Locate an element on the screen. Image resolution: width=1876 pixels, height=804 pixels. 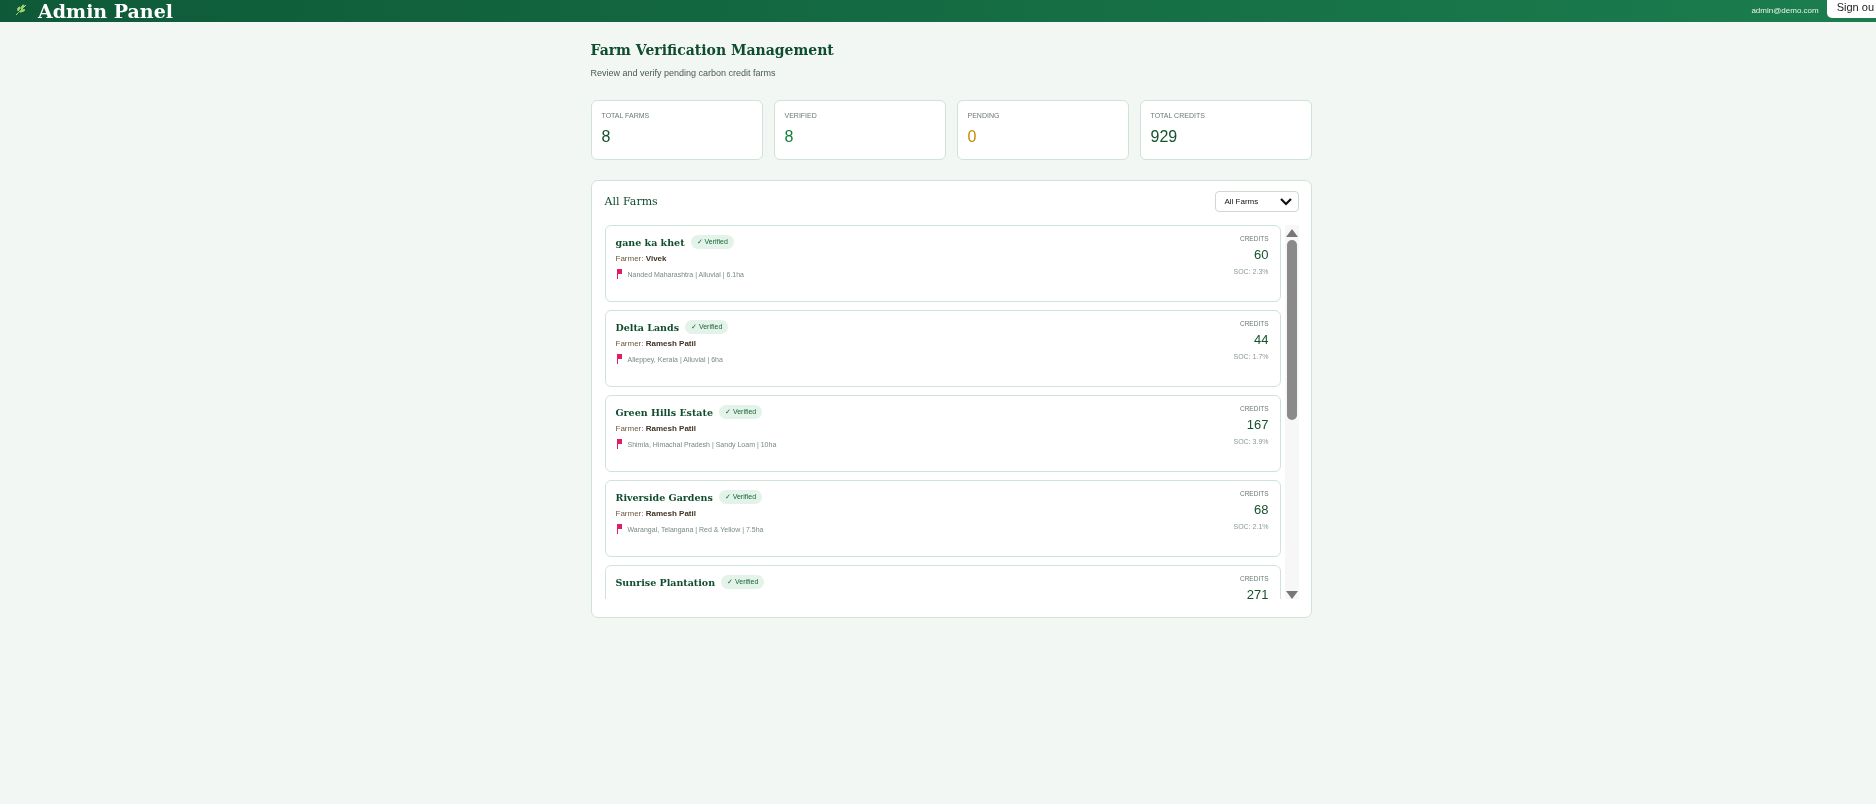
farm-name: Sunrise Plantation is located at coordinates (665, 582).